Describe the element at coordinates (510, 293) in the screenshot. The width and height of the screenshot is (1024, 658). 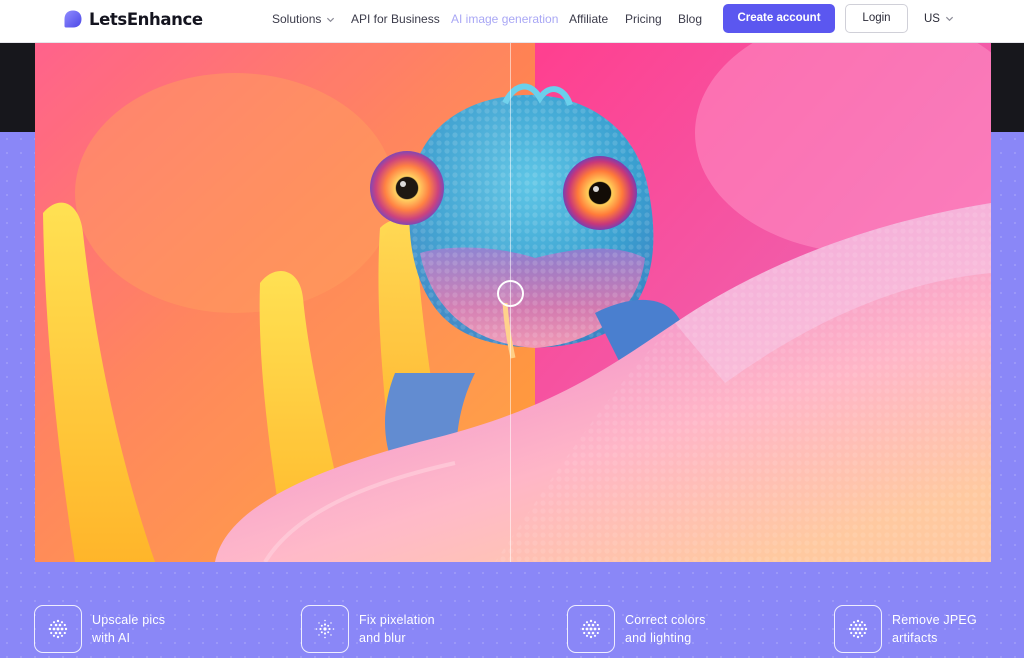
I see `comparison-handle-icon` at that location.